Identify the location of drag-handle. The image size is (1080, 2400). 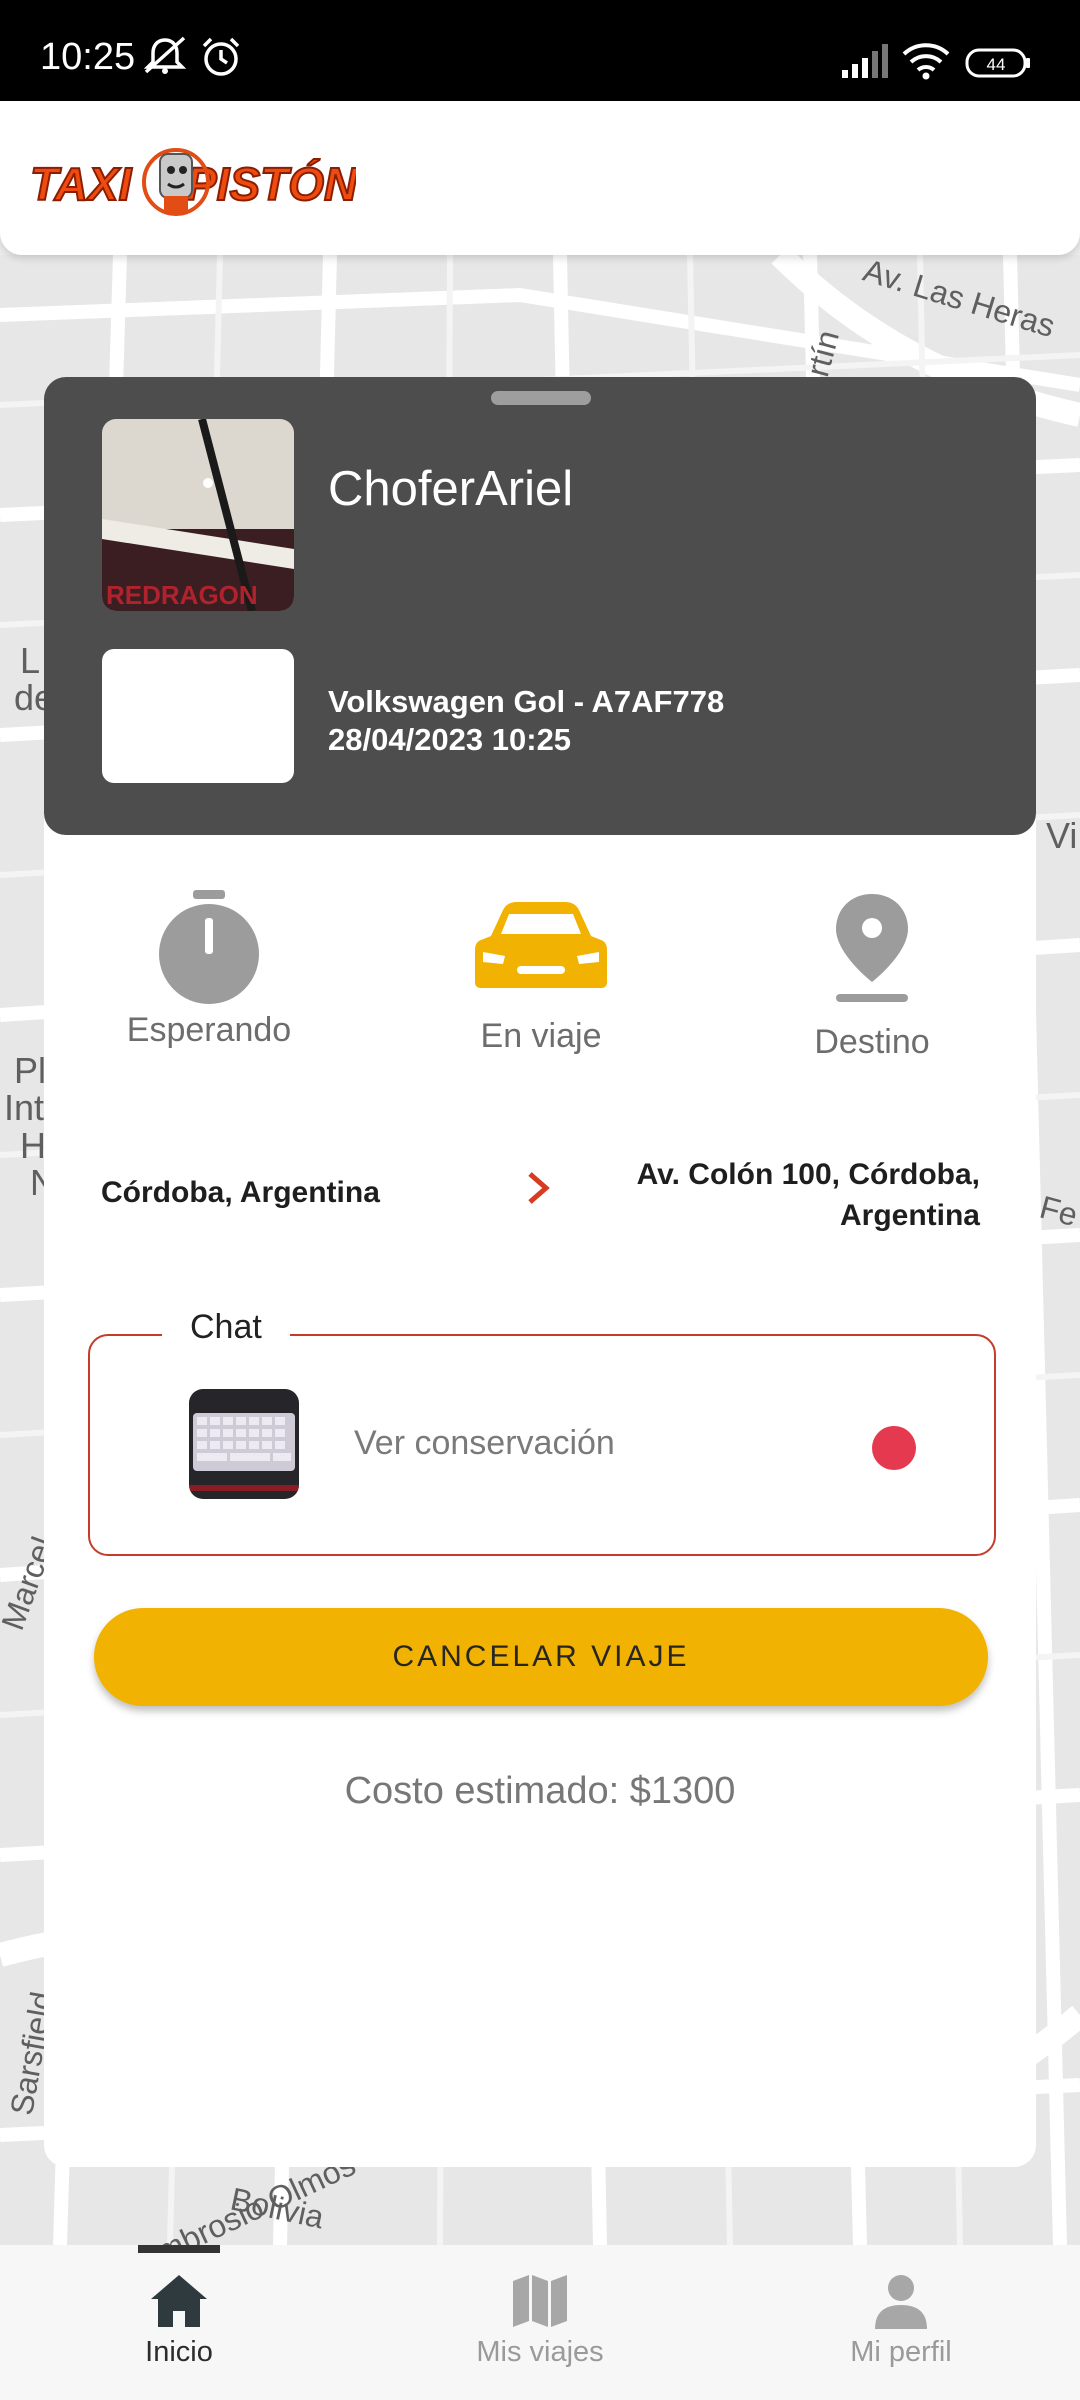
(541, 398).